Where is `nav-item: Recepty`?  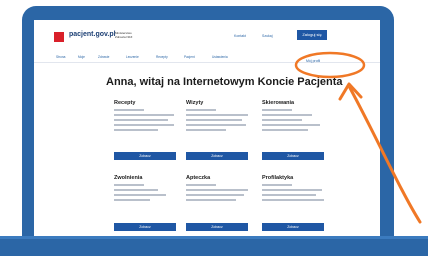
nav-item: Recepty is located at coordinates (162, 57).